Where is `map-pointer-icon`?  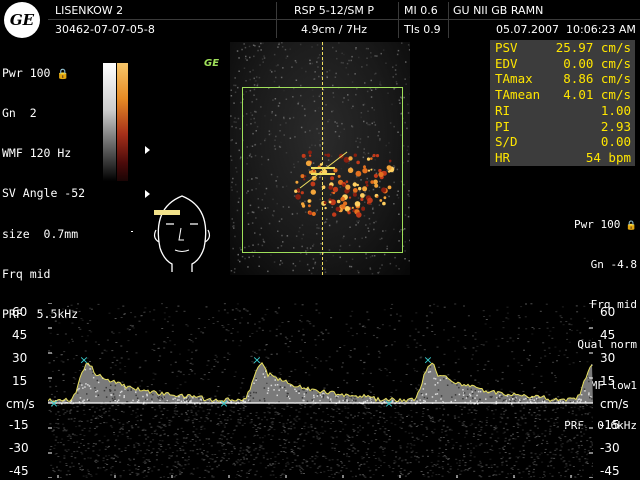 map-pointer-icon is located at coordinates (147, 150).